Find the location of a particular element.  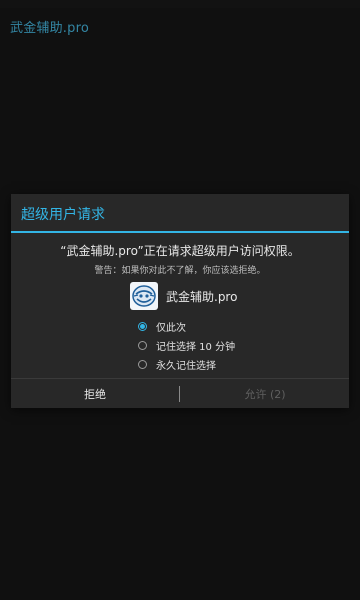

app-logo-icon is located at coordinates (144, 296).